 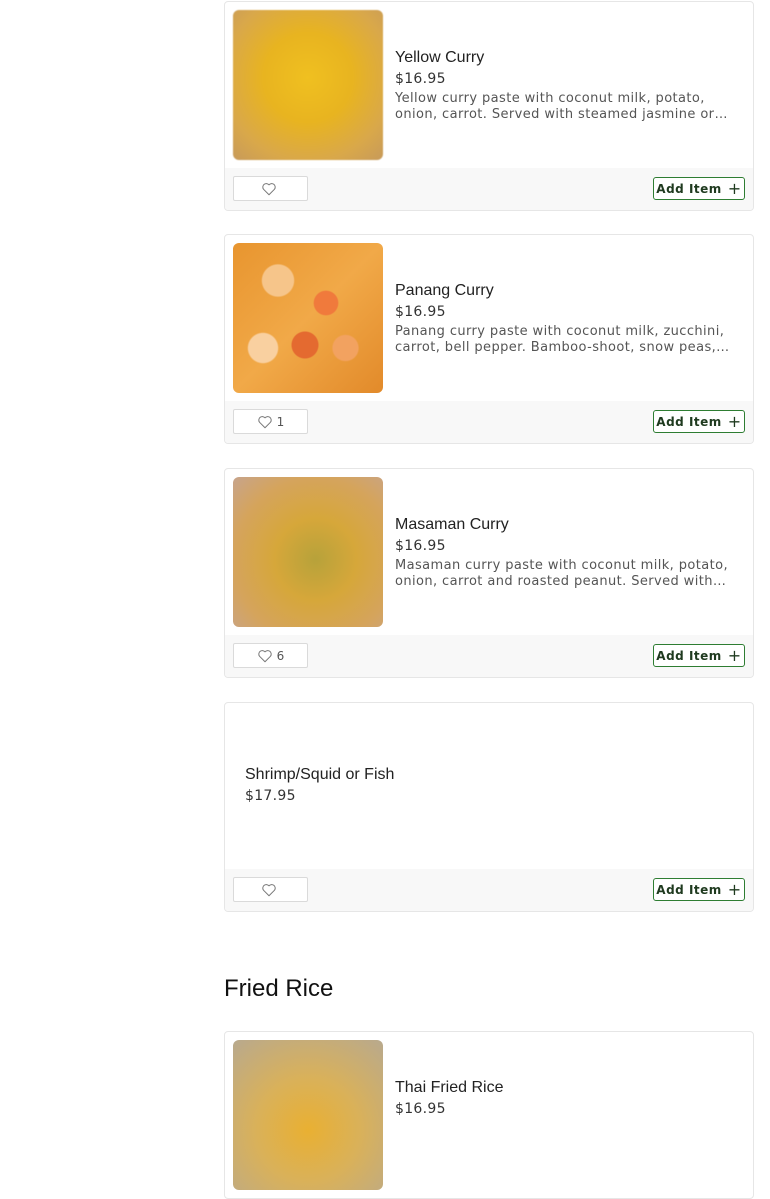 What do you see at coordinates (452, 524) in the screenshot?
I see `item-name: Masaman Curry` at bounding box center [452, 524].